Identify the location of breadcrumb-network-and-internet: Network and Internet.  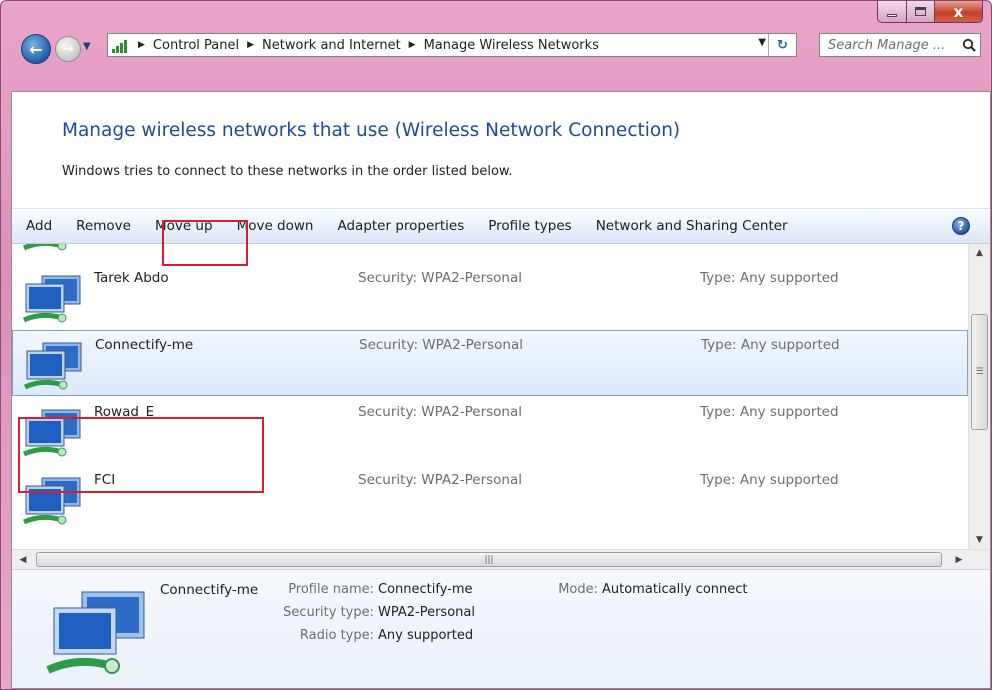
(331, 45).